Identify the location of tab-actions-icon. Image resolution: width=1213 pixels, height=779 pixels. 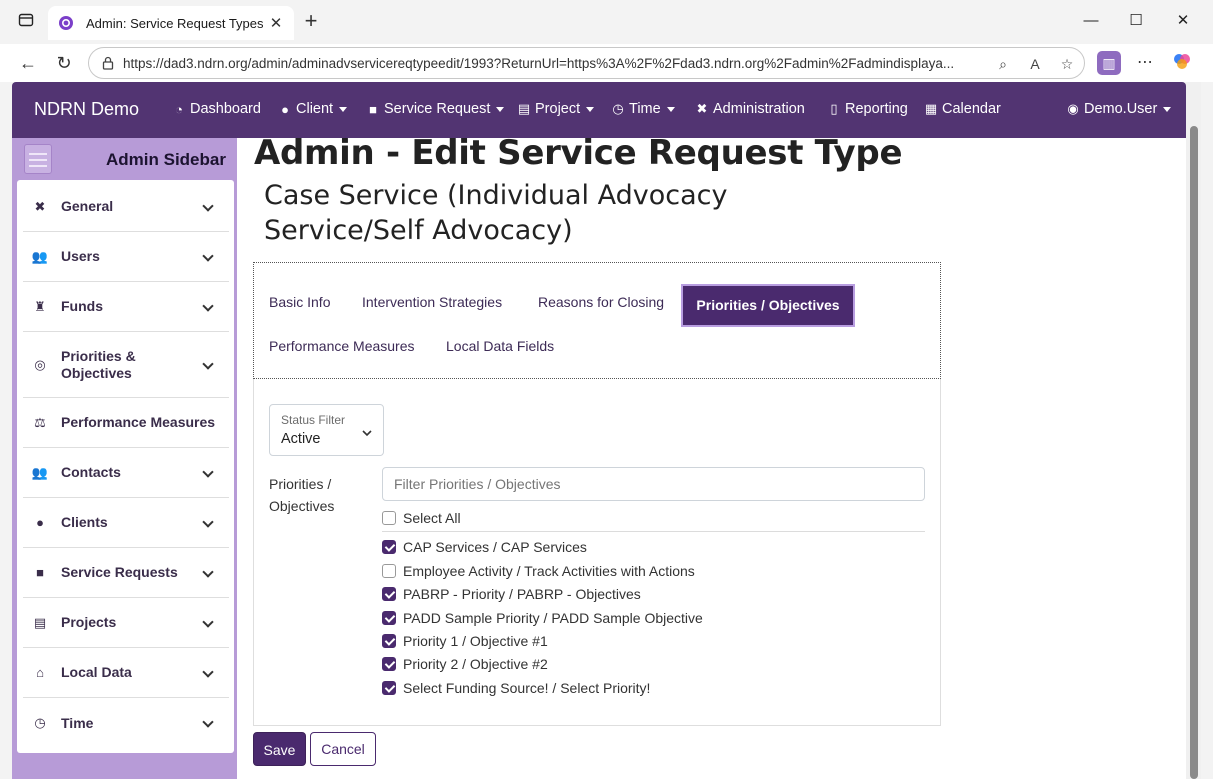
(26, 22).